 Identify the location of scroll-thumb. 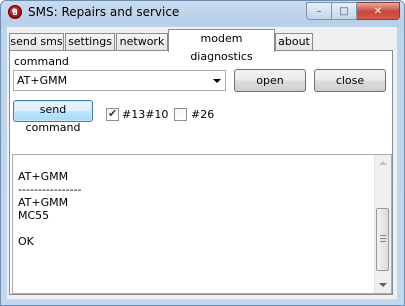
(382, 239).